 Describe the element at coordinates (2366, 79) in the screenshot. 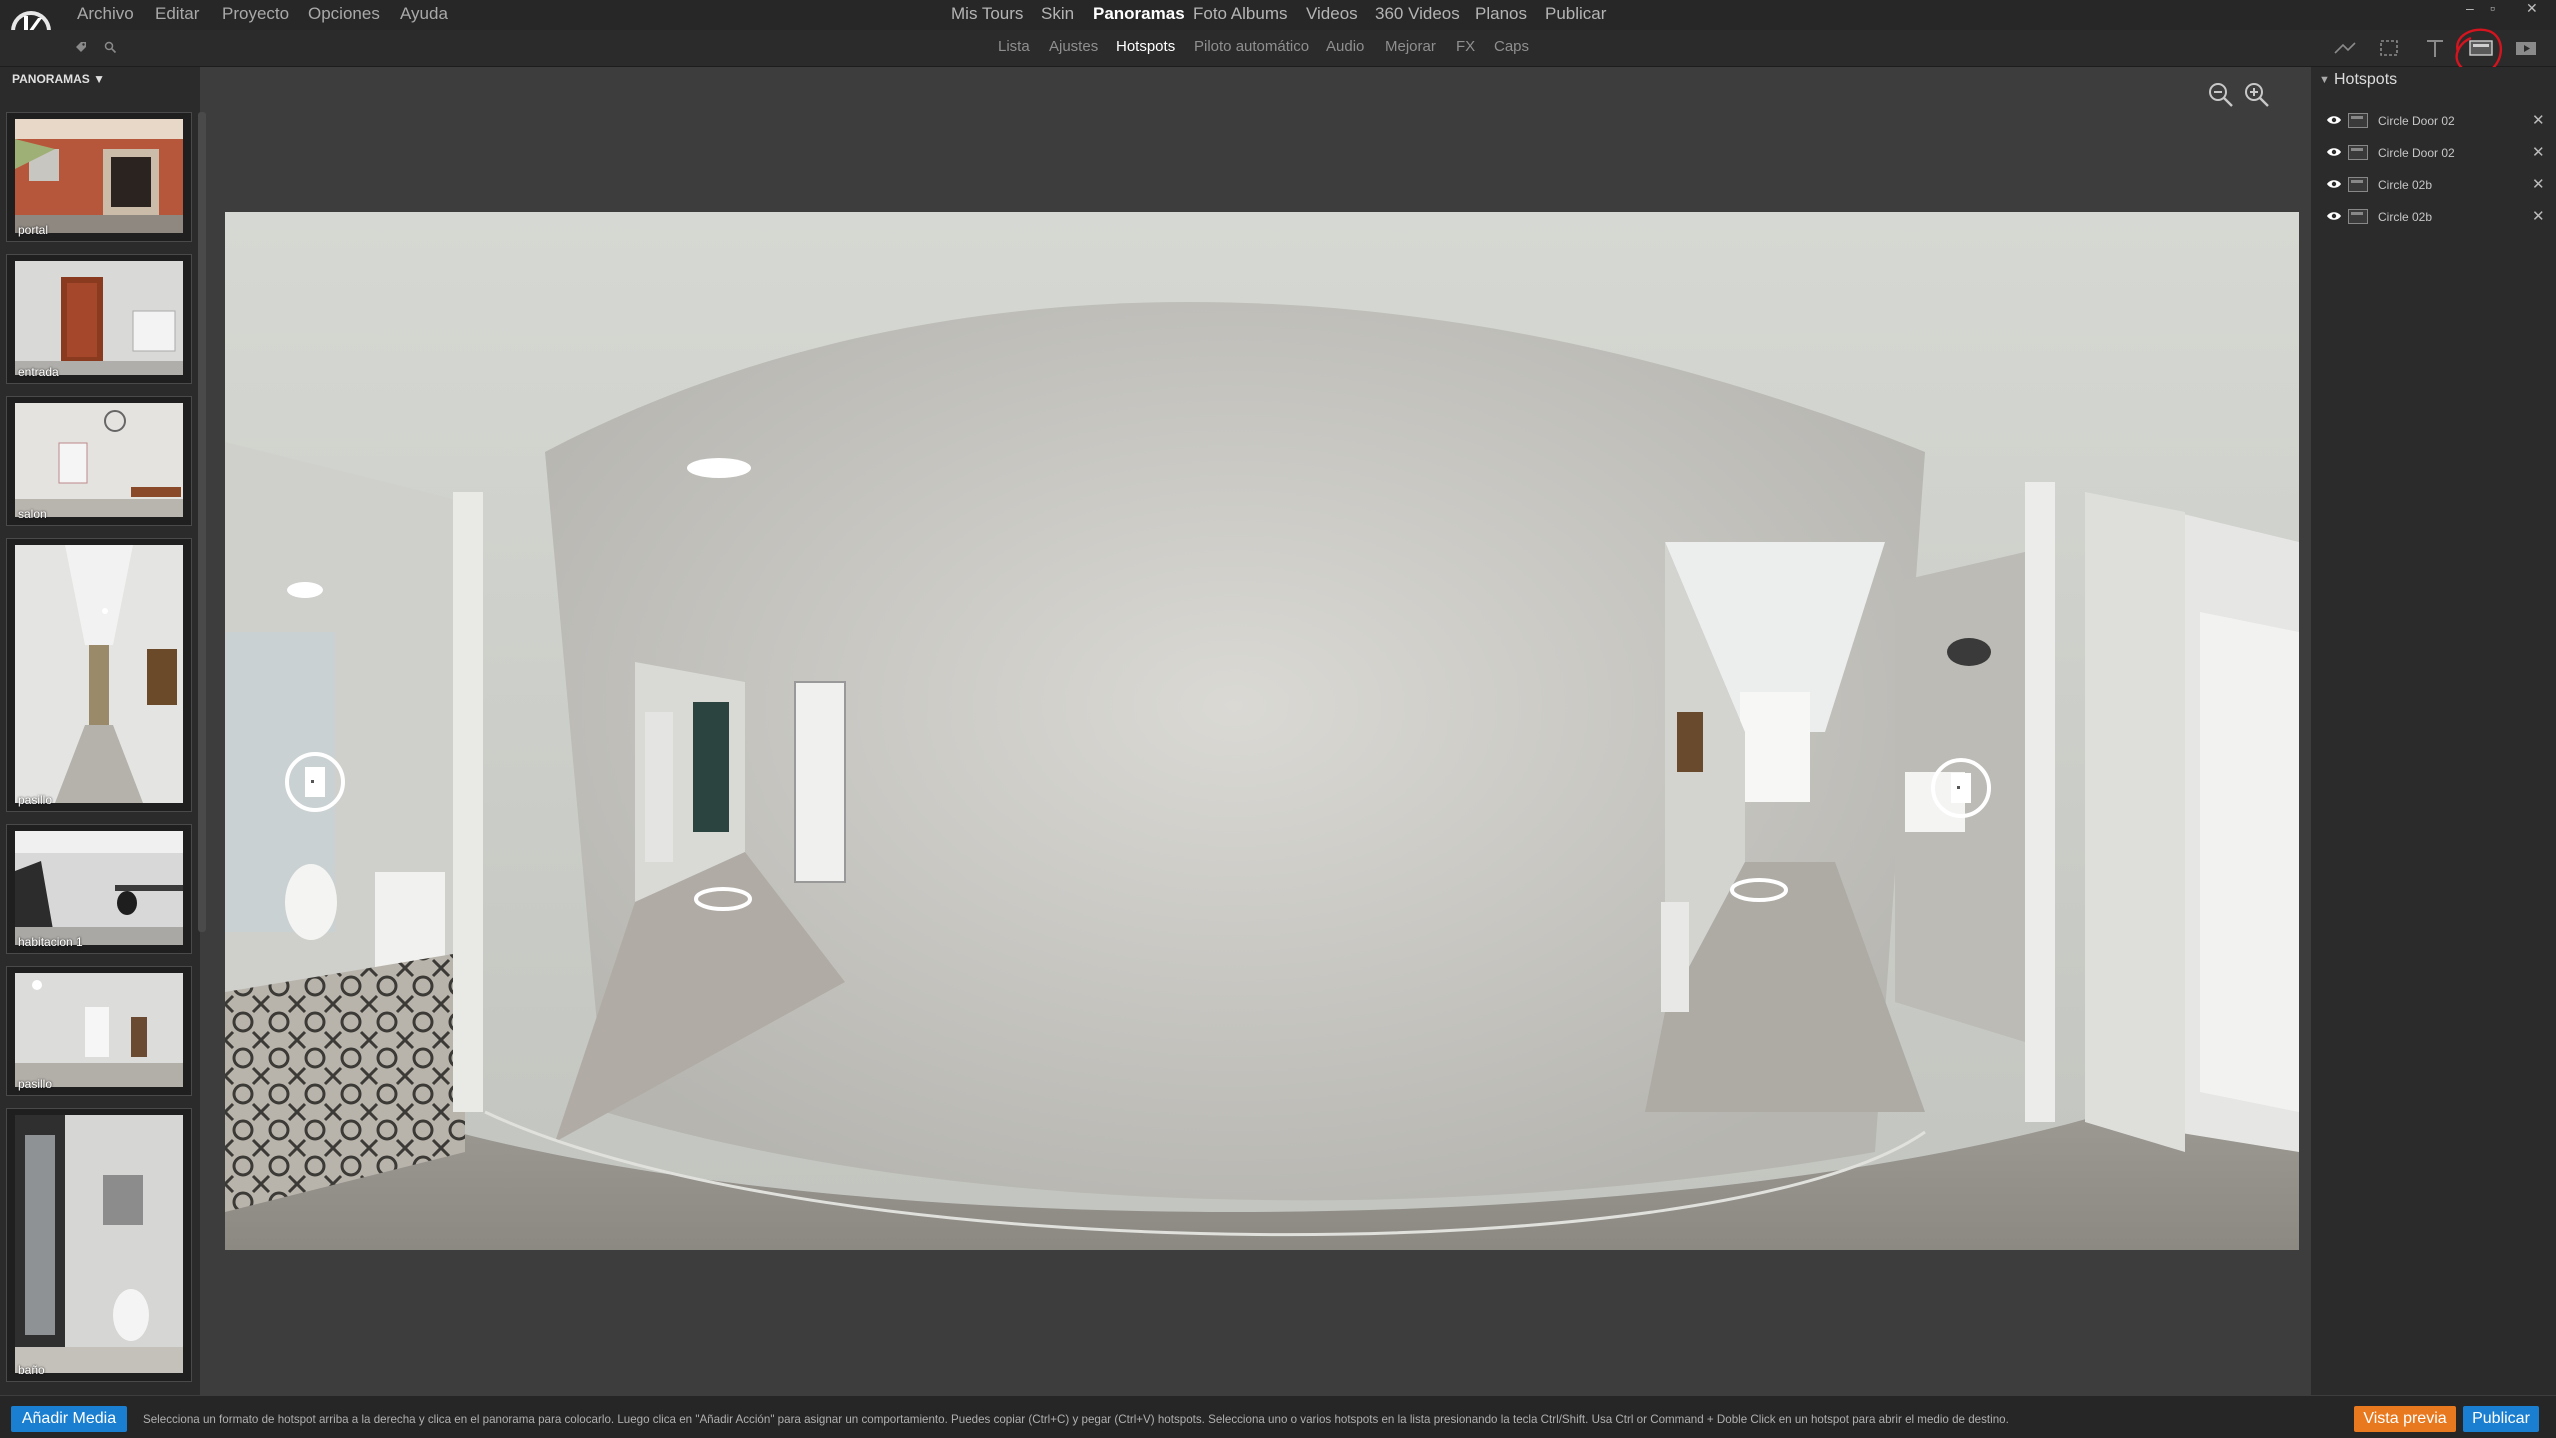

I see `hotspots-panel-title: Hotspots` at that location.